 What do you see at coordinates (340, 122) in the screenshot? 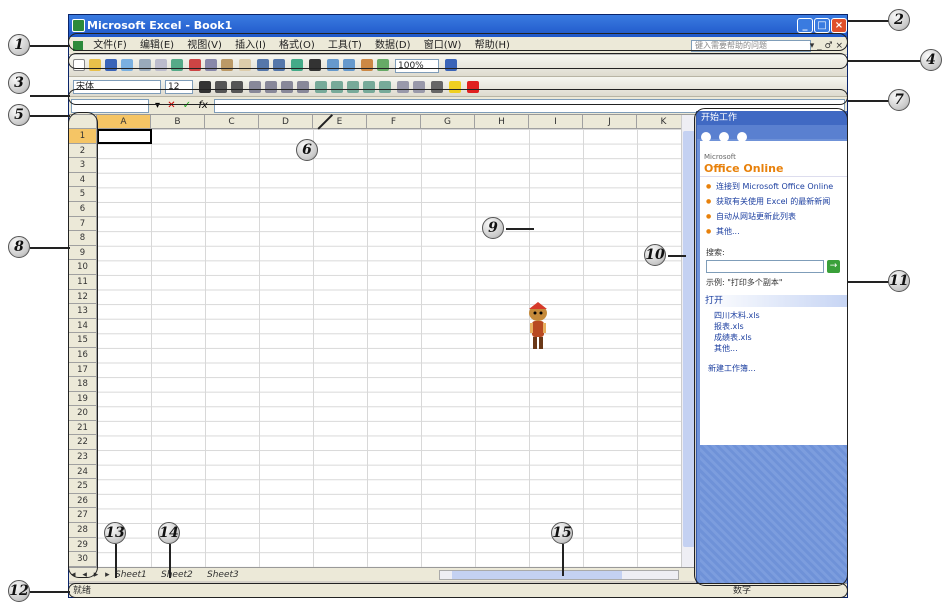
I see `column-header-e: E` at bounding box center [340, 122].